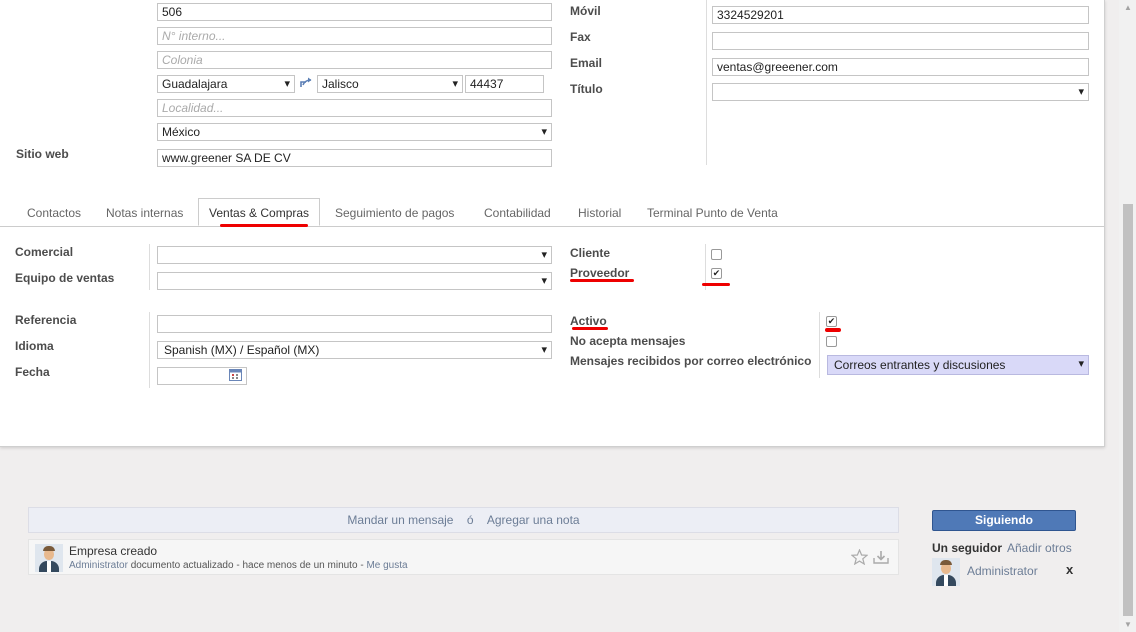 This screenshot has width=1136, height=632. I want to click on comercial-label: Comercial, so click(44, 252).